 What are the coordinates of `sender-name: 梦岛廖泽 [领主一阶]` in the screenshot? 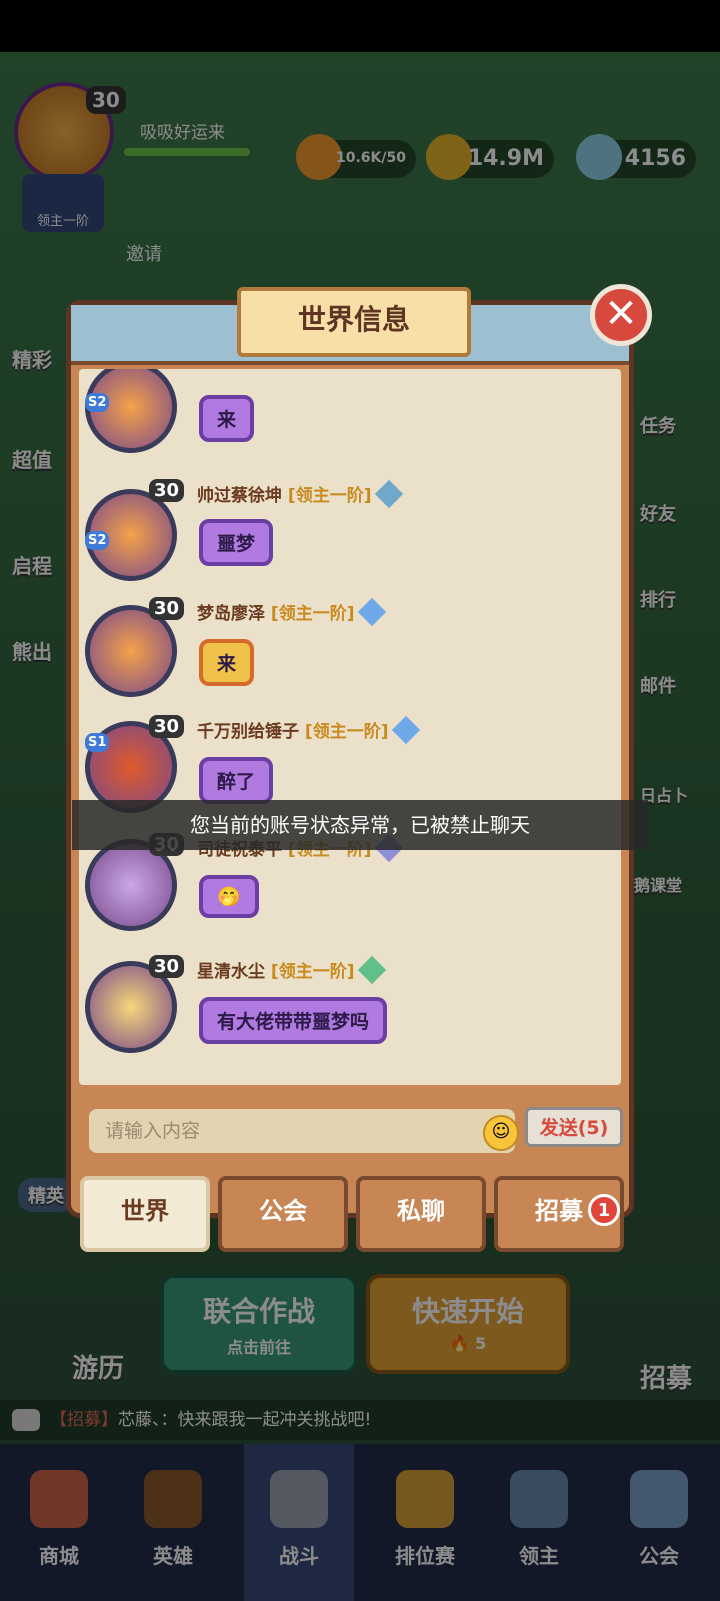 It's located at (292, 612).